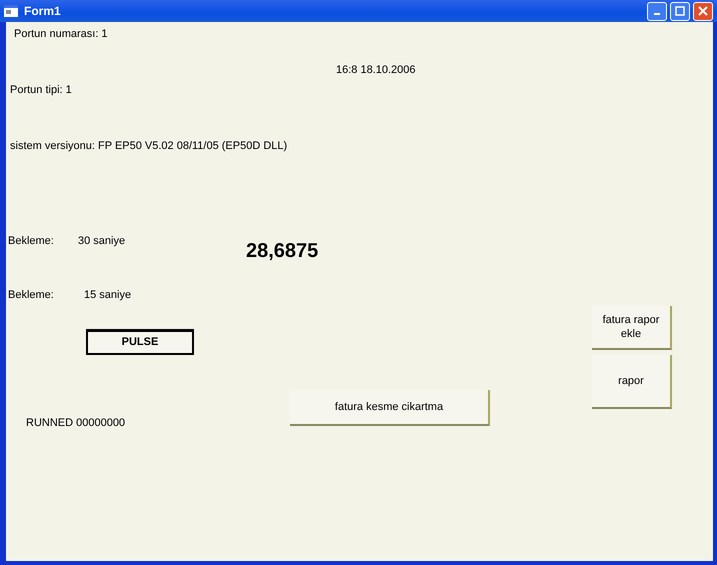 The height and width of the screenshot is (565, 717). What do you see at coordinates (390, 408) in the screenshot?
I see `form-button: fatura kesme cikartma` at bounding box center [390, 408].